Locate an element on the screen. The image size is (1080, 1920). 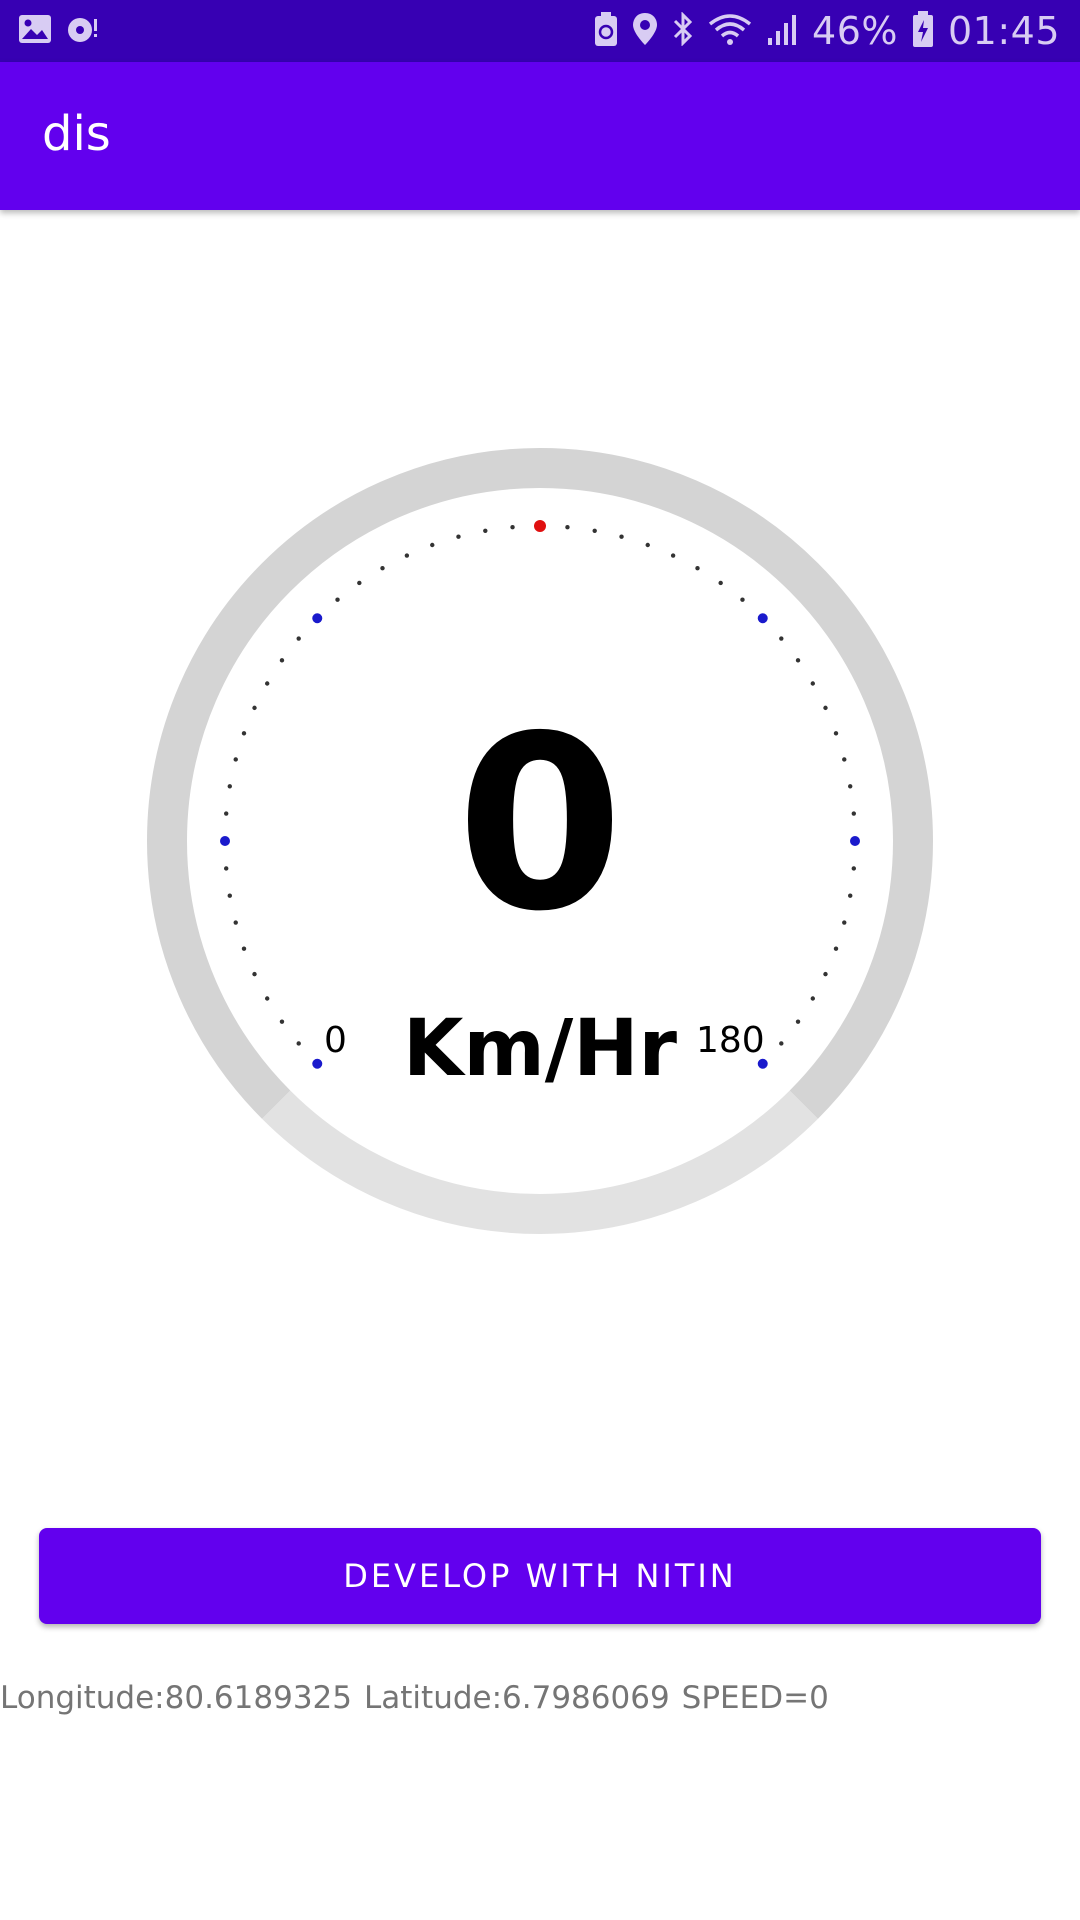
battery-icon is located at coordinates (923, 31).